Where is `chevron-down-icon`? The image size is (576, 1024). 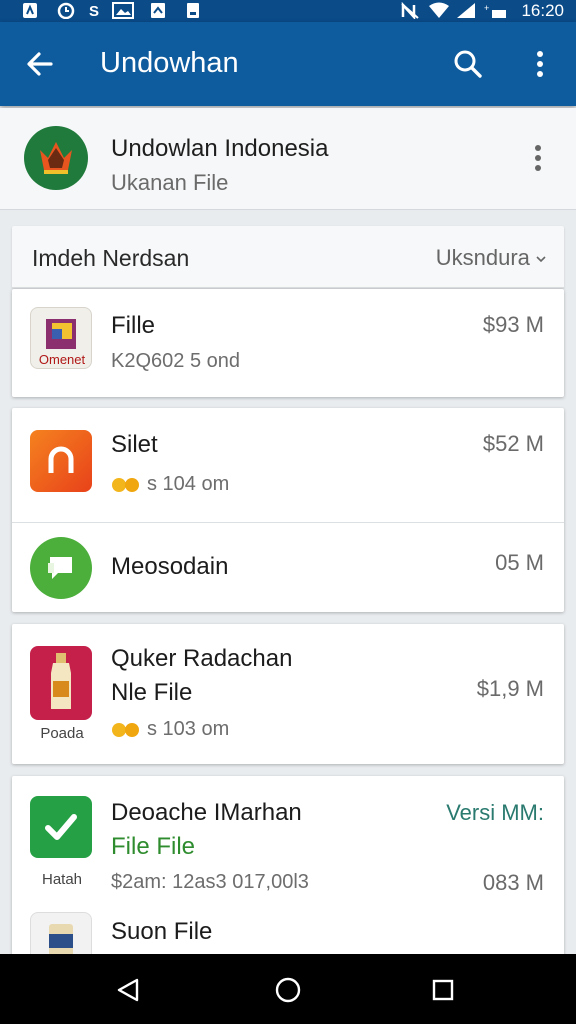 chevron-down-icon is located at coordinates (541, 259).